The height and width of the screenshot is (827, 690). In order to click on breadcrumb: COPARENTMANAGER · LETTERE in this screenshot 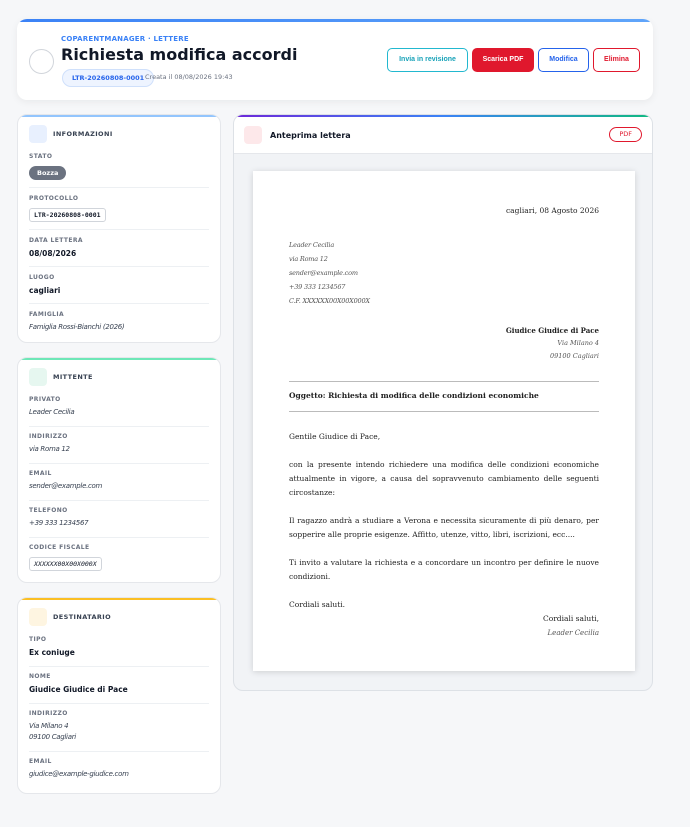, I will do `click(125, 39)`.